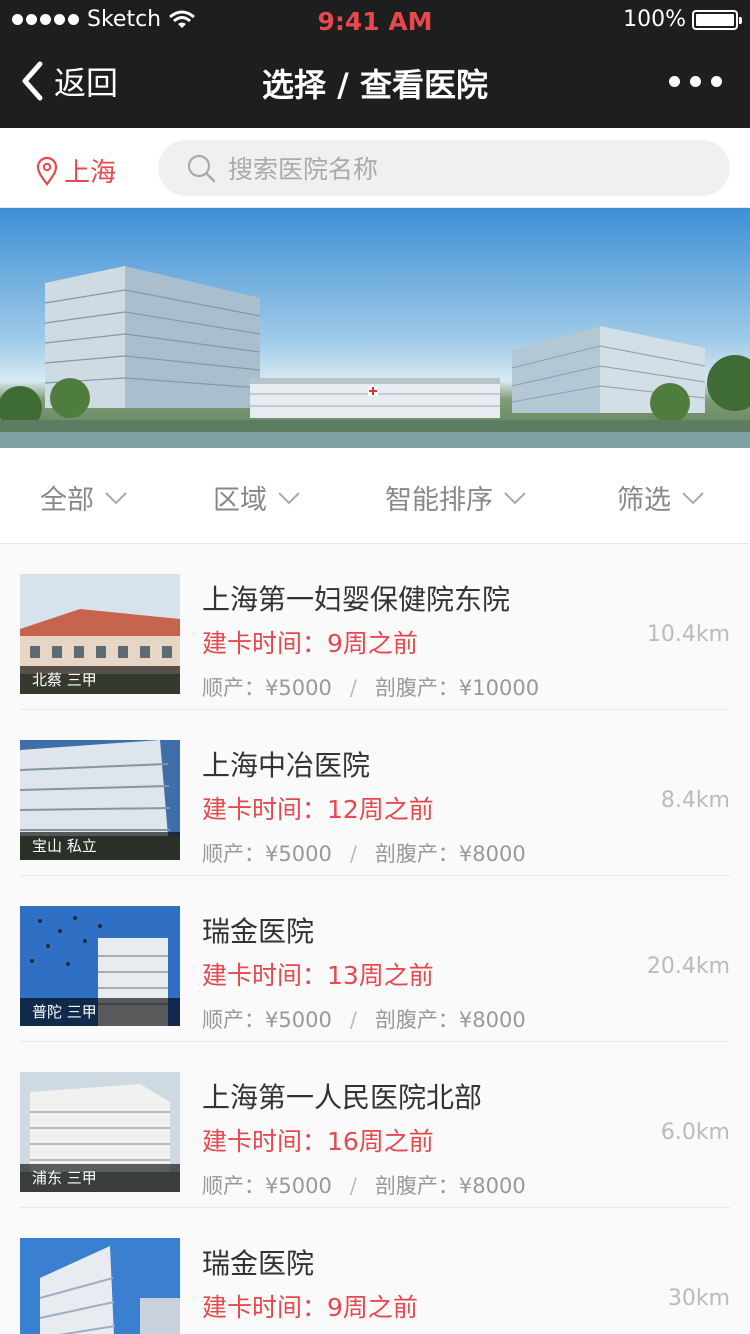 The height and width of the screenshot is (1334, 750). What do you see at coordinates (67, 500) in the screenshot?
I see `filter-all-label: 全部` at bounding box center [67, 500].